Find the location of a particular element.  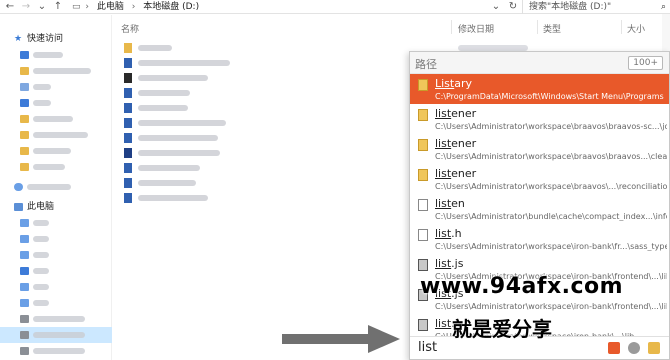

result-name: Listary is located at coordinates (453, 83).